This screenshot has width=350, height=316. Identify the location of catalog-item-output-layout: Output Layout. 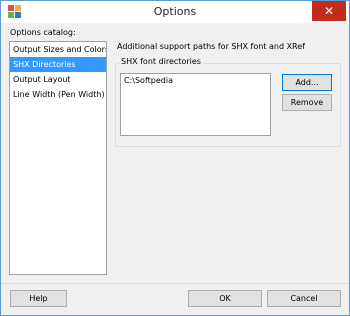
(58, 79).